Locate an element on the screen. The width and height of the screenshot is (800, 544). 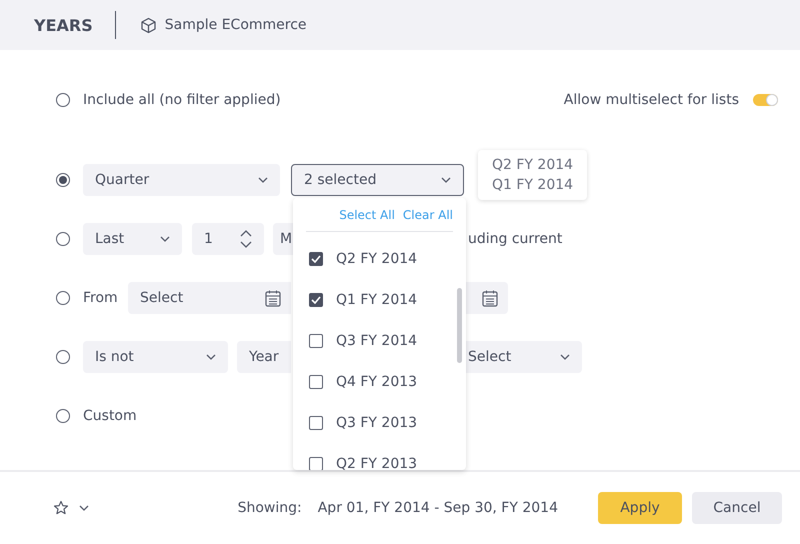
scrollbar is located at coordinates (459, 325).